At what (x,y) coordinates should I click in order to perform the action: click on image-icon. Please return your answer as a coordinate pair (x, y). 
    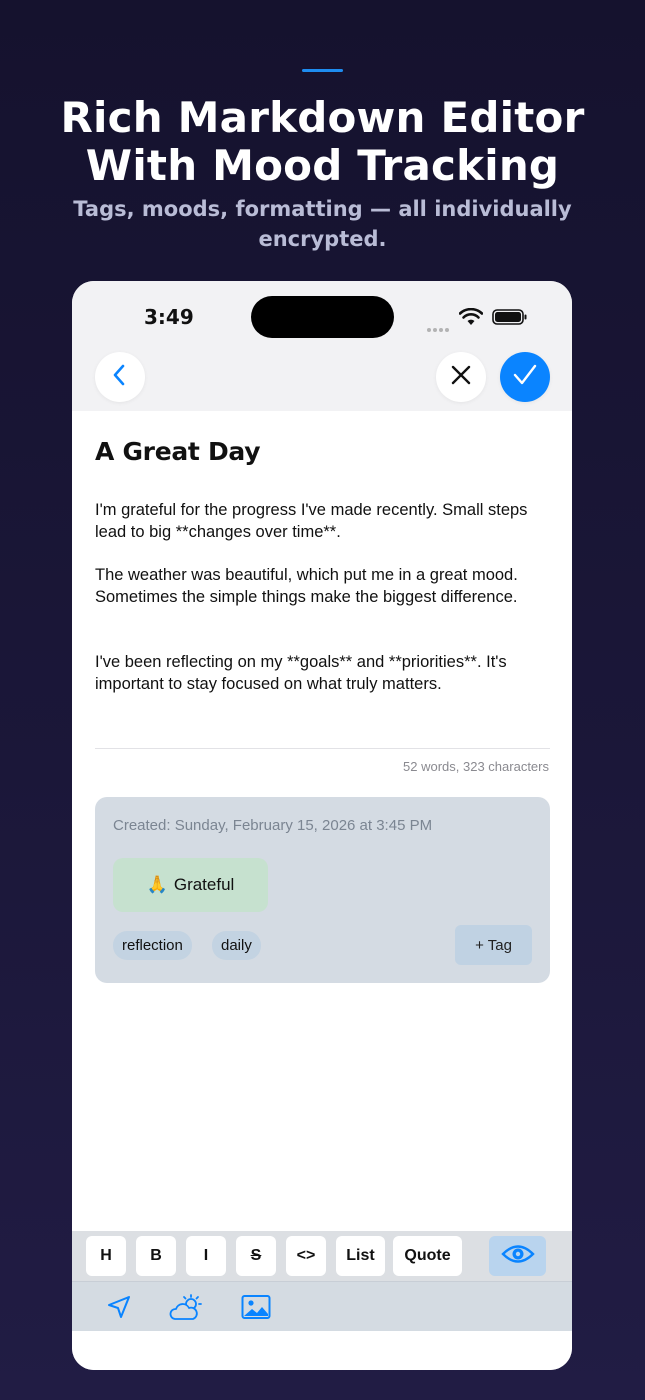
    Looking at the image, I should click on (256, 1309).